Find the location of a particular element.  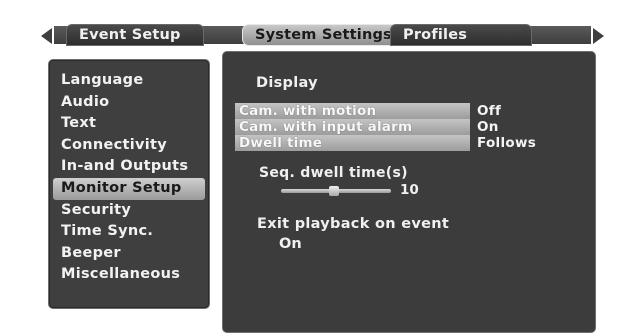

sidebar-item-monitor-setup: Monitor Setup is located at coordinates (129, 188).